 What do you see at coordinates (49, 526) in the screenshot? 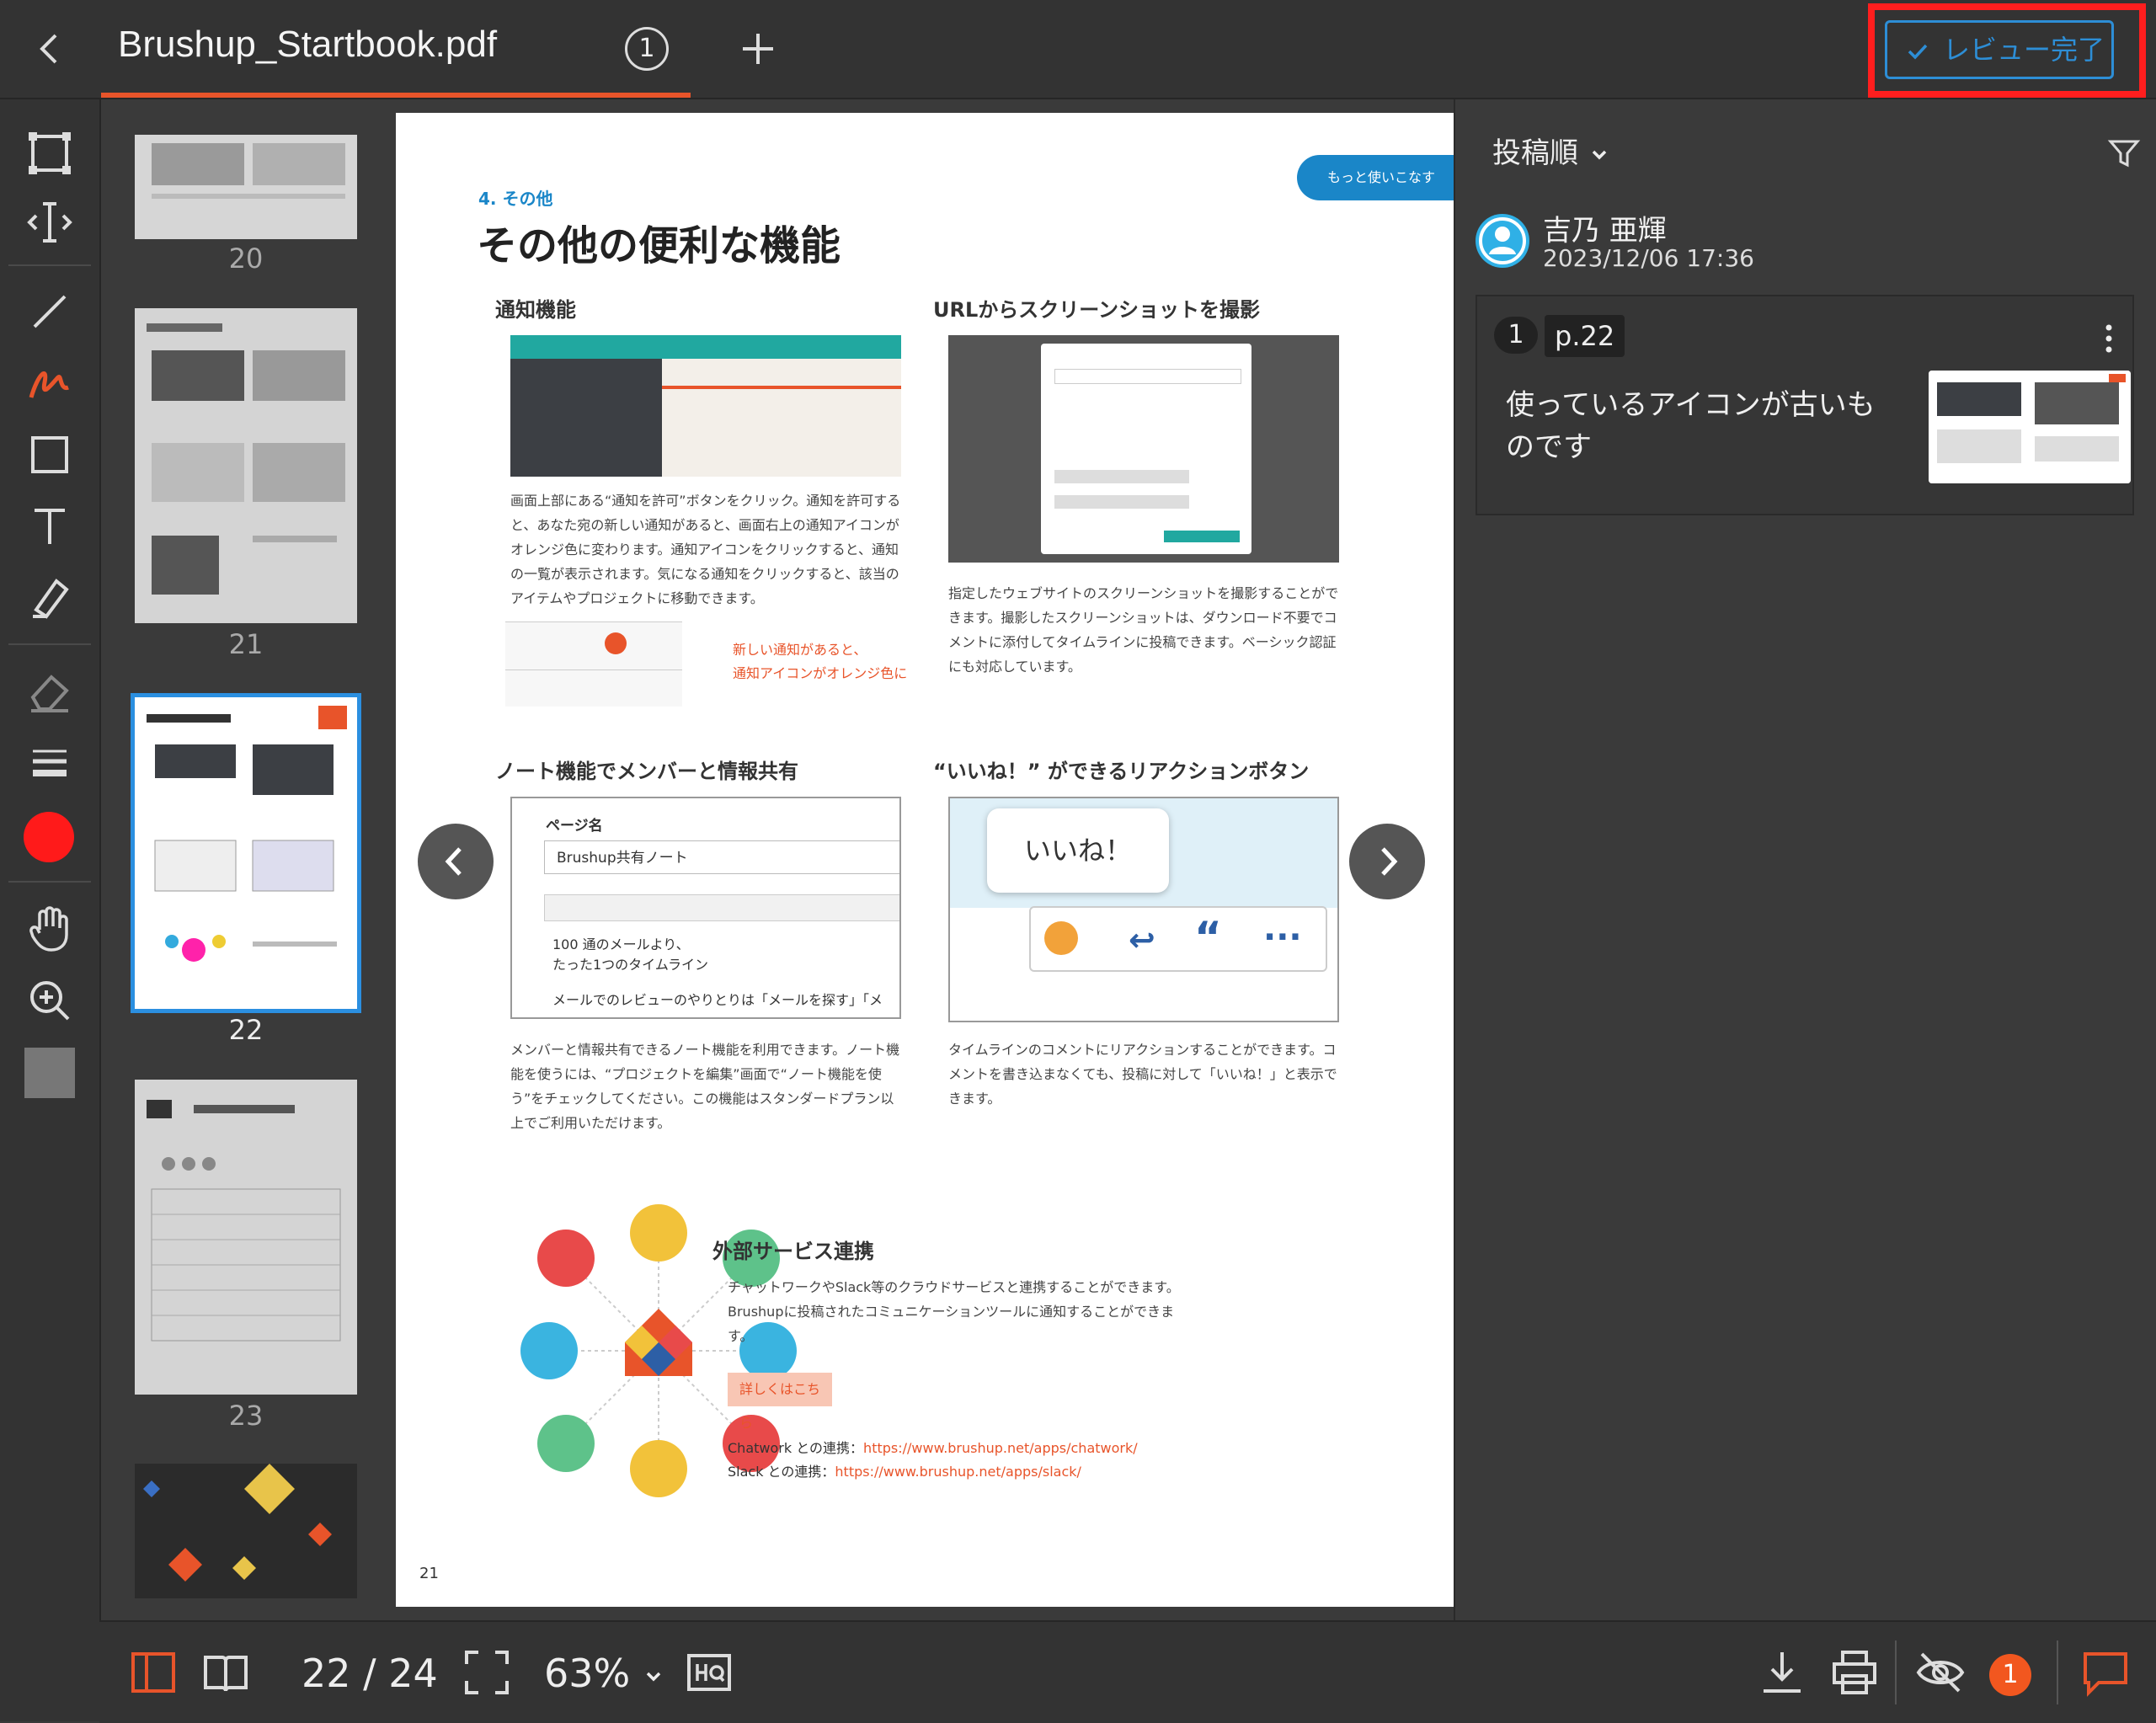
I see `text-tool-icon` at bounding box center [49, 526].